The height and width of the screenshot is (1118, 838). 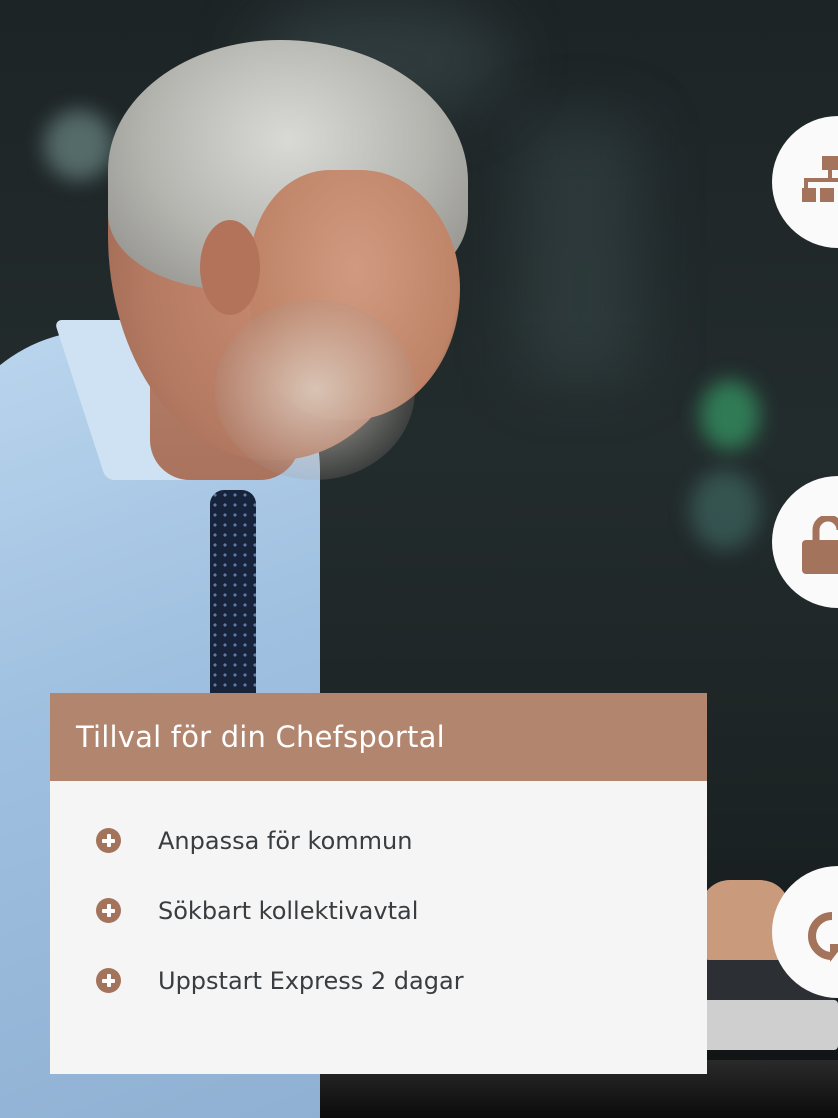 I want to click on addon-item-anpassa-for-kommun: Anpassa för kommun, so click(x=401, y=840).